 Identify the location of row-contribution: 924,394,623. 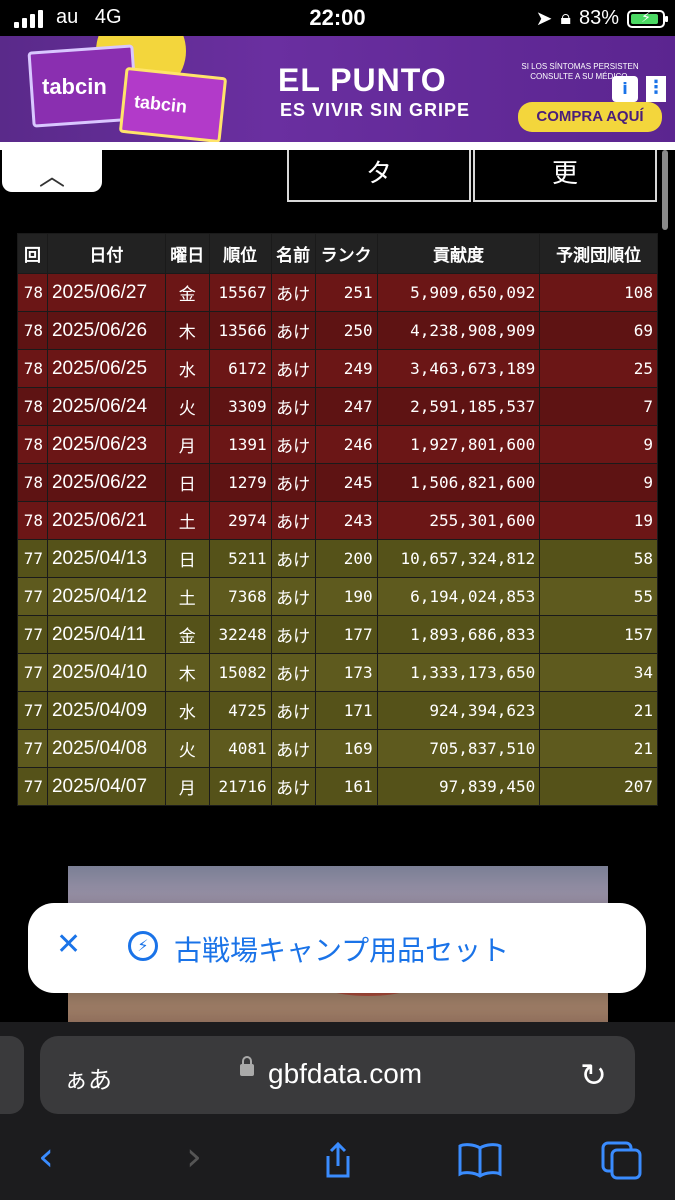
(458, 710).